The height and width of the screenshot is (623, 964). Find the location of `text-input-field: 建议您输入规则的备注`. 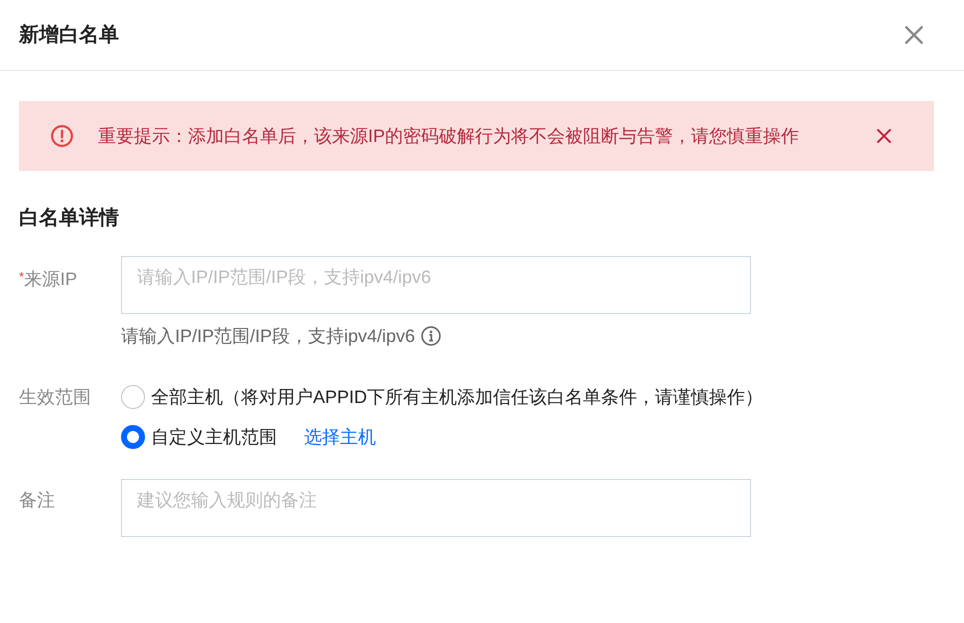

text-input-field: 建议您输入规则的备注 is located at coordinates (436, 508).